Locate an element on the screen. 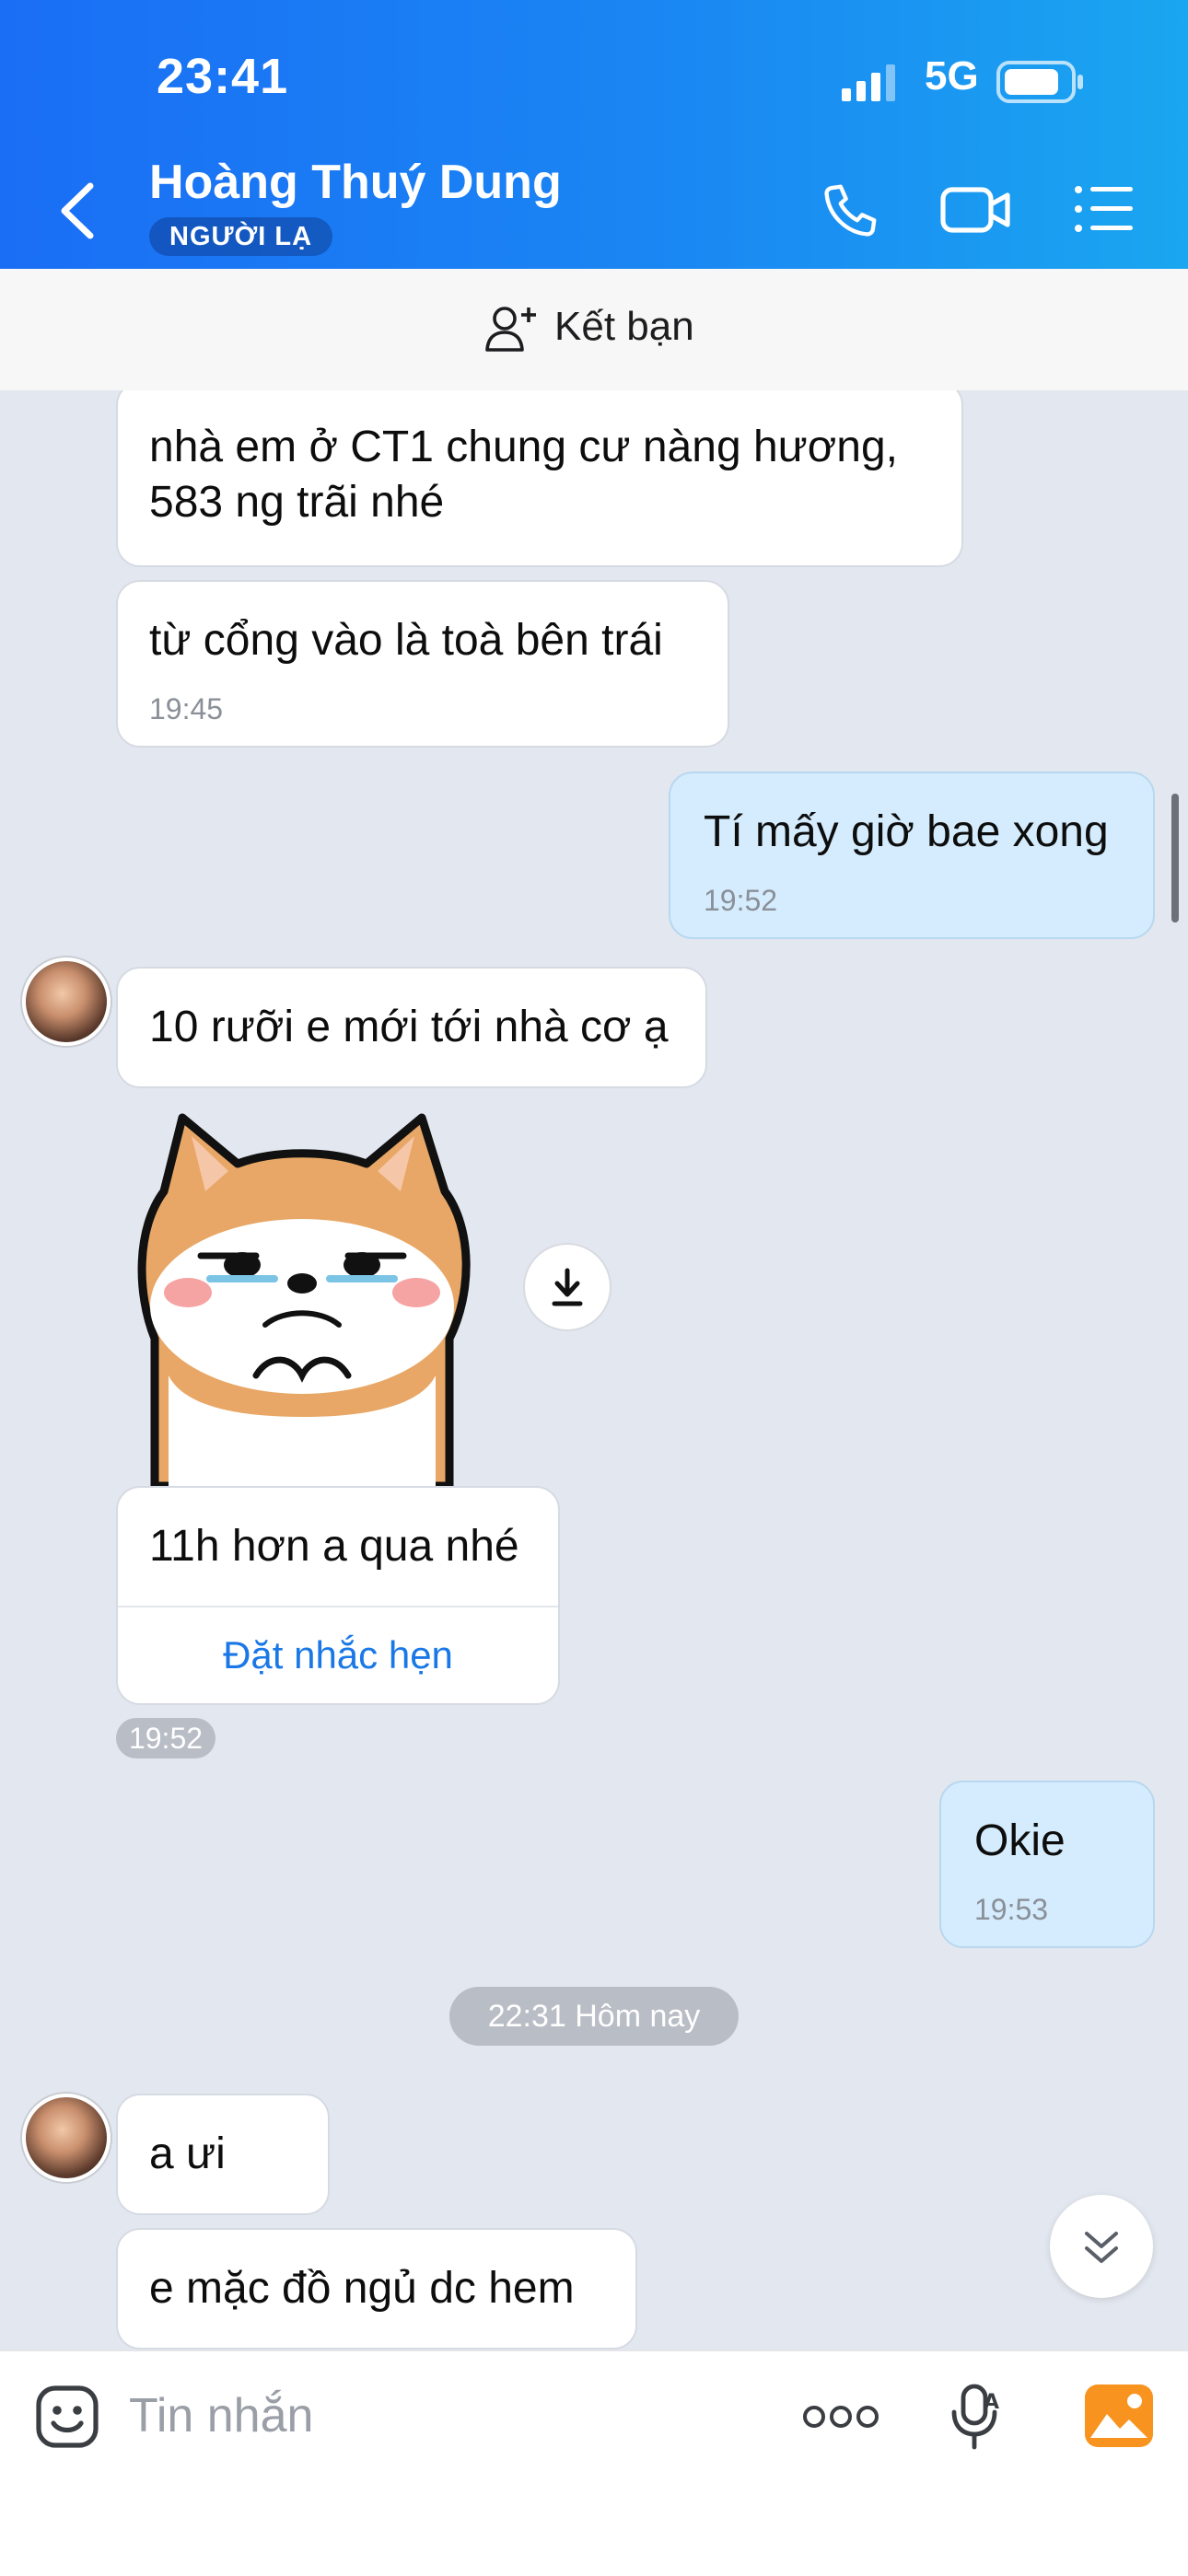 The image size is (1188, 2576). download-sticker-button is located at coordinates (567, 1287).